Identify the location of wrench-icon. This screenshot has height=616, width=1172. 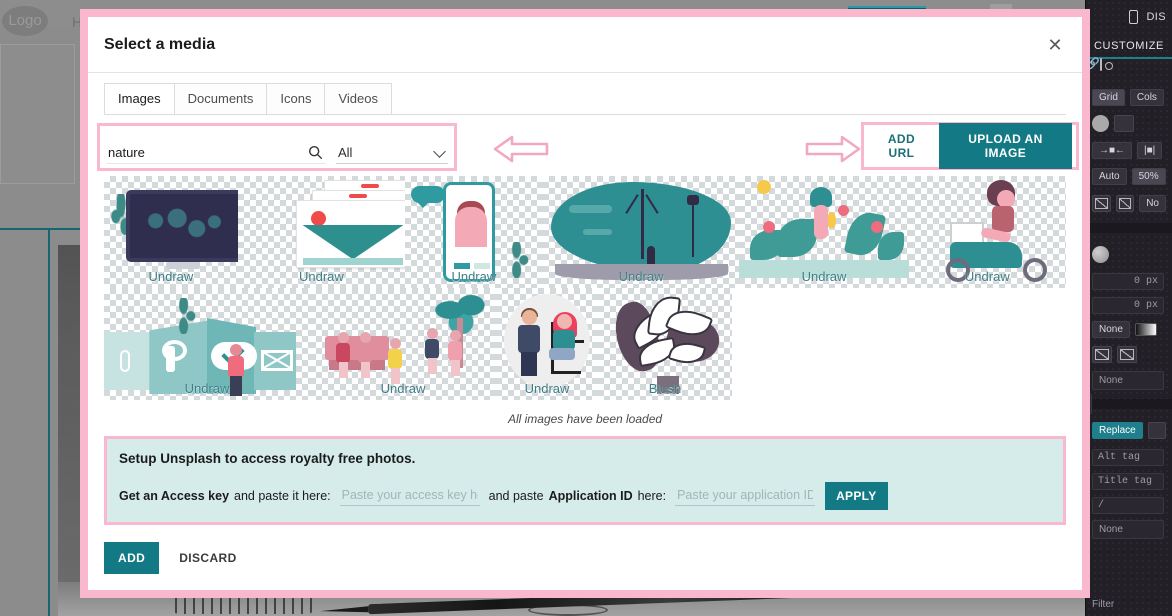
(174, 356).